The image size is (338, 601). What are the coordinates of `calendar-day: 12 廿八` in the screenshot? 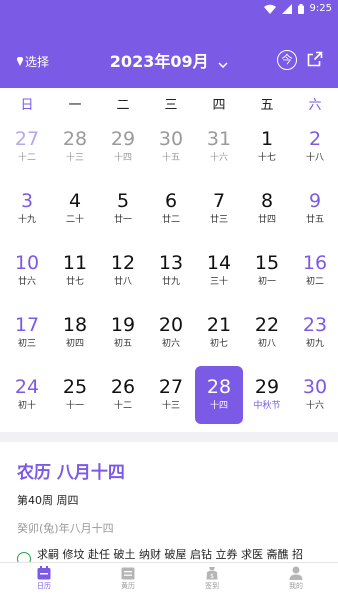 It's located at (123, 271).